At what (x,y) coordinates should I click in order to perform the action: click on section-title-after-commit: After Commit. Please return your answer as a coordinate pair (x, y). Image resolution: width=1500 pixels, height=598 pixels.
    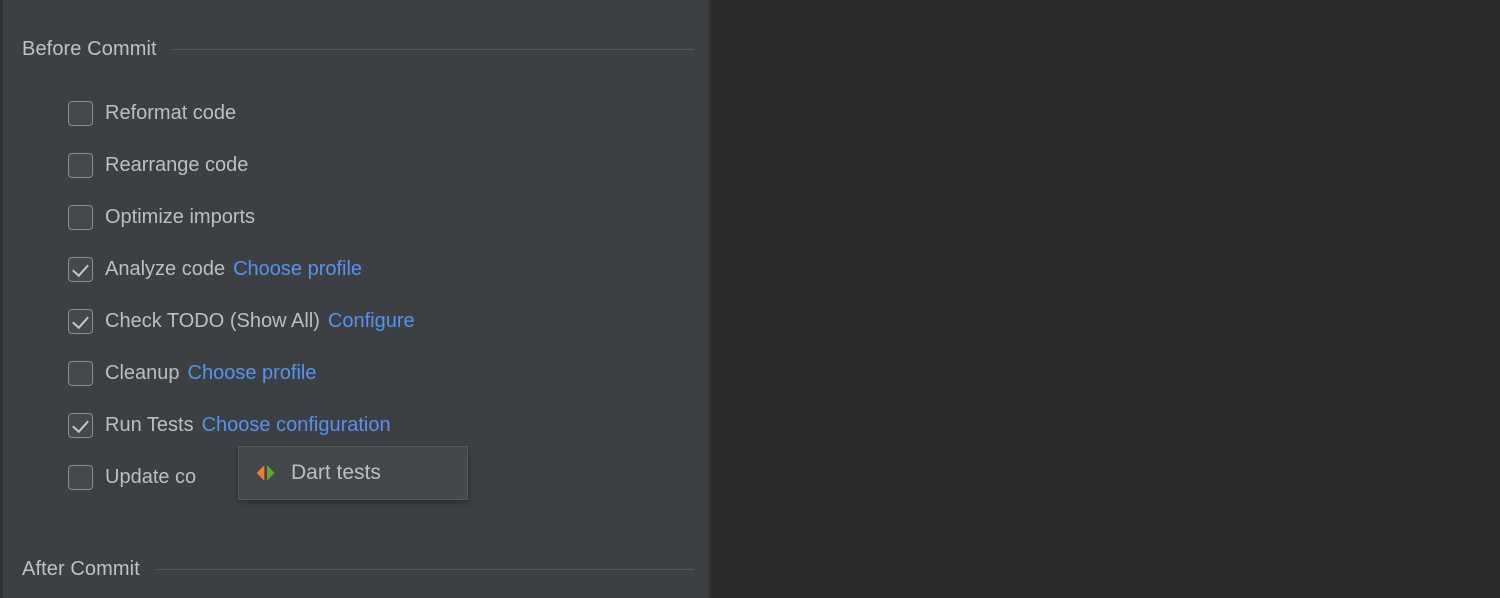
    Looking at the image, I should click on (81, 569).